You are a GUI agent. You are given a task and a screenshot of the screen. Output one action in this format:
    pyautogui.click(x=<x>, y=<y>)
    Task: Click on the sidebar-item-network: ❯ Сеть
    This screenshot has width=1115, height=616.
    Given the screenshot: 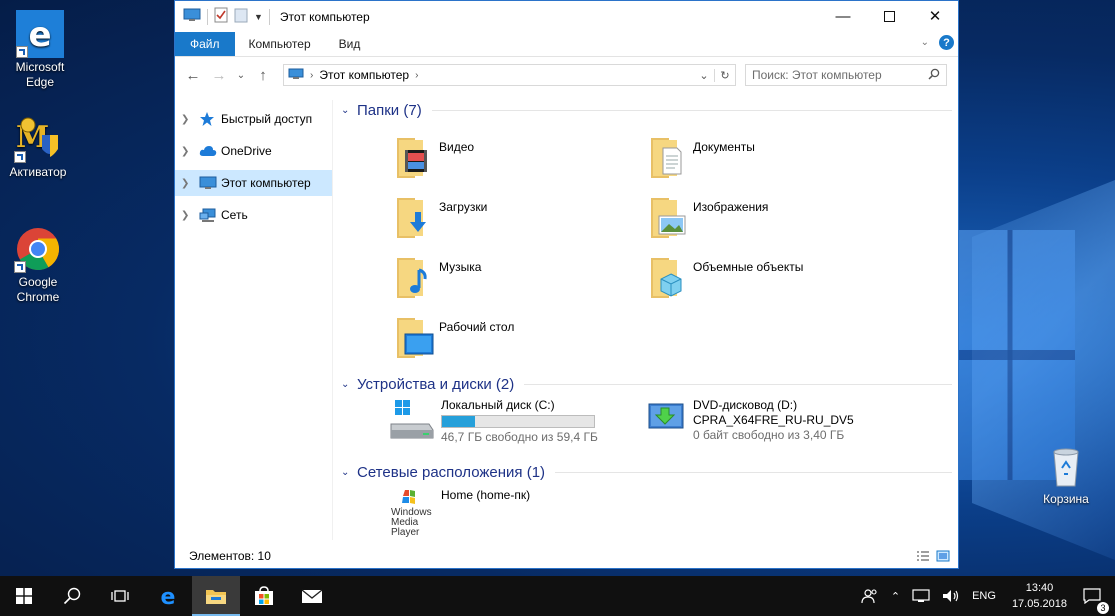 What is the action you would take?
    pyautogui.click(x=253, y=215)
    